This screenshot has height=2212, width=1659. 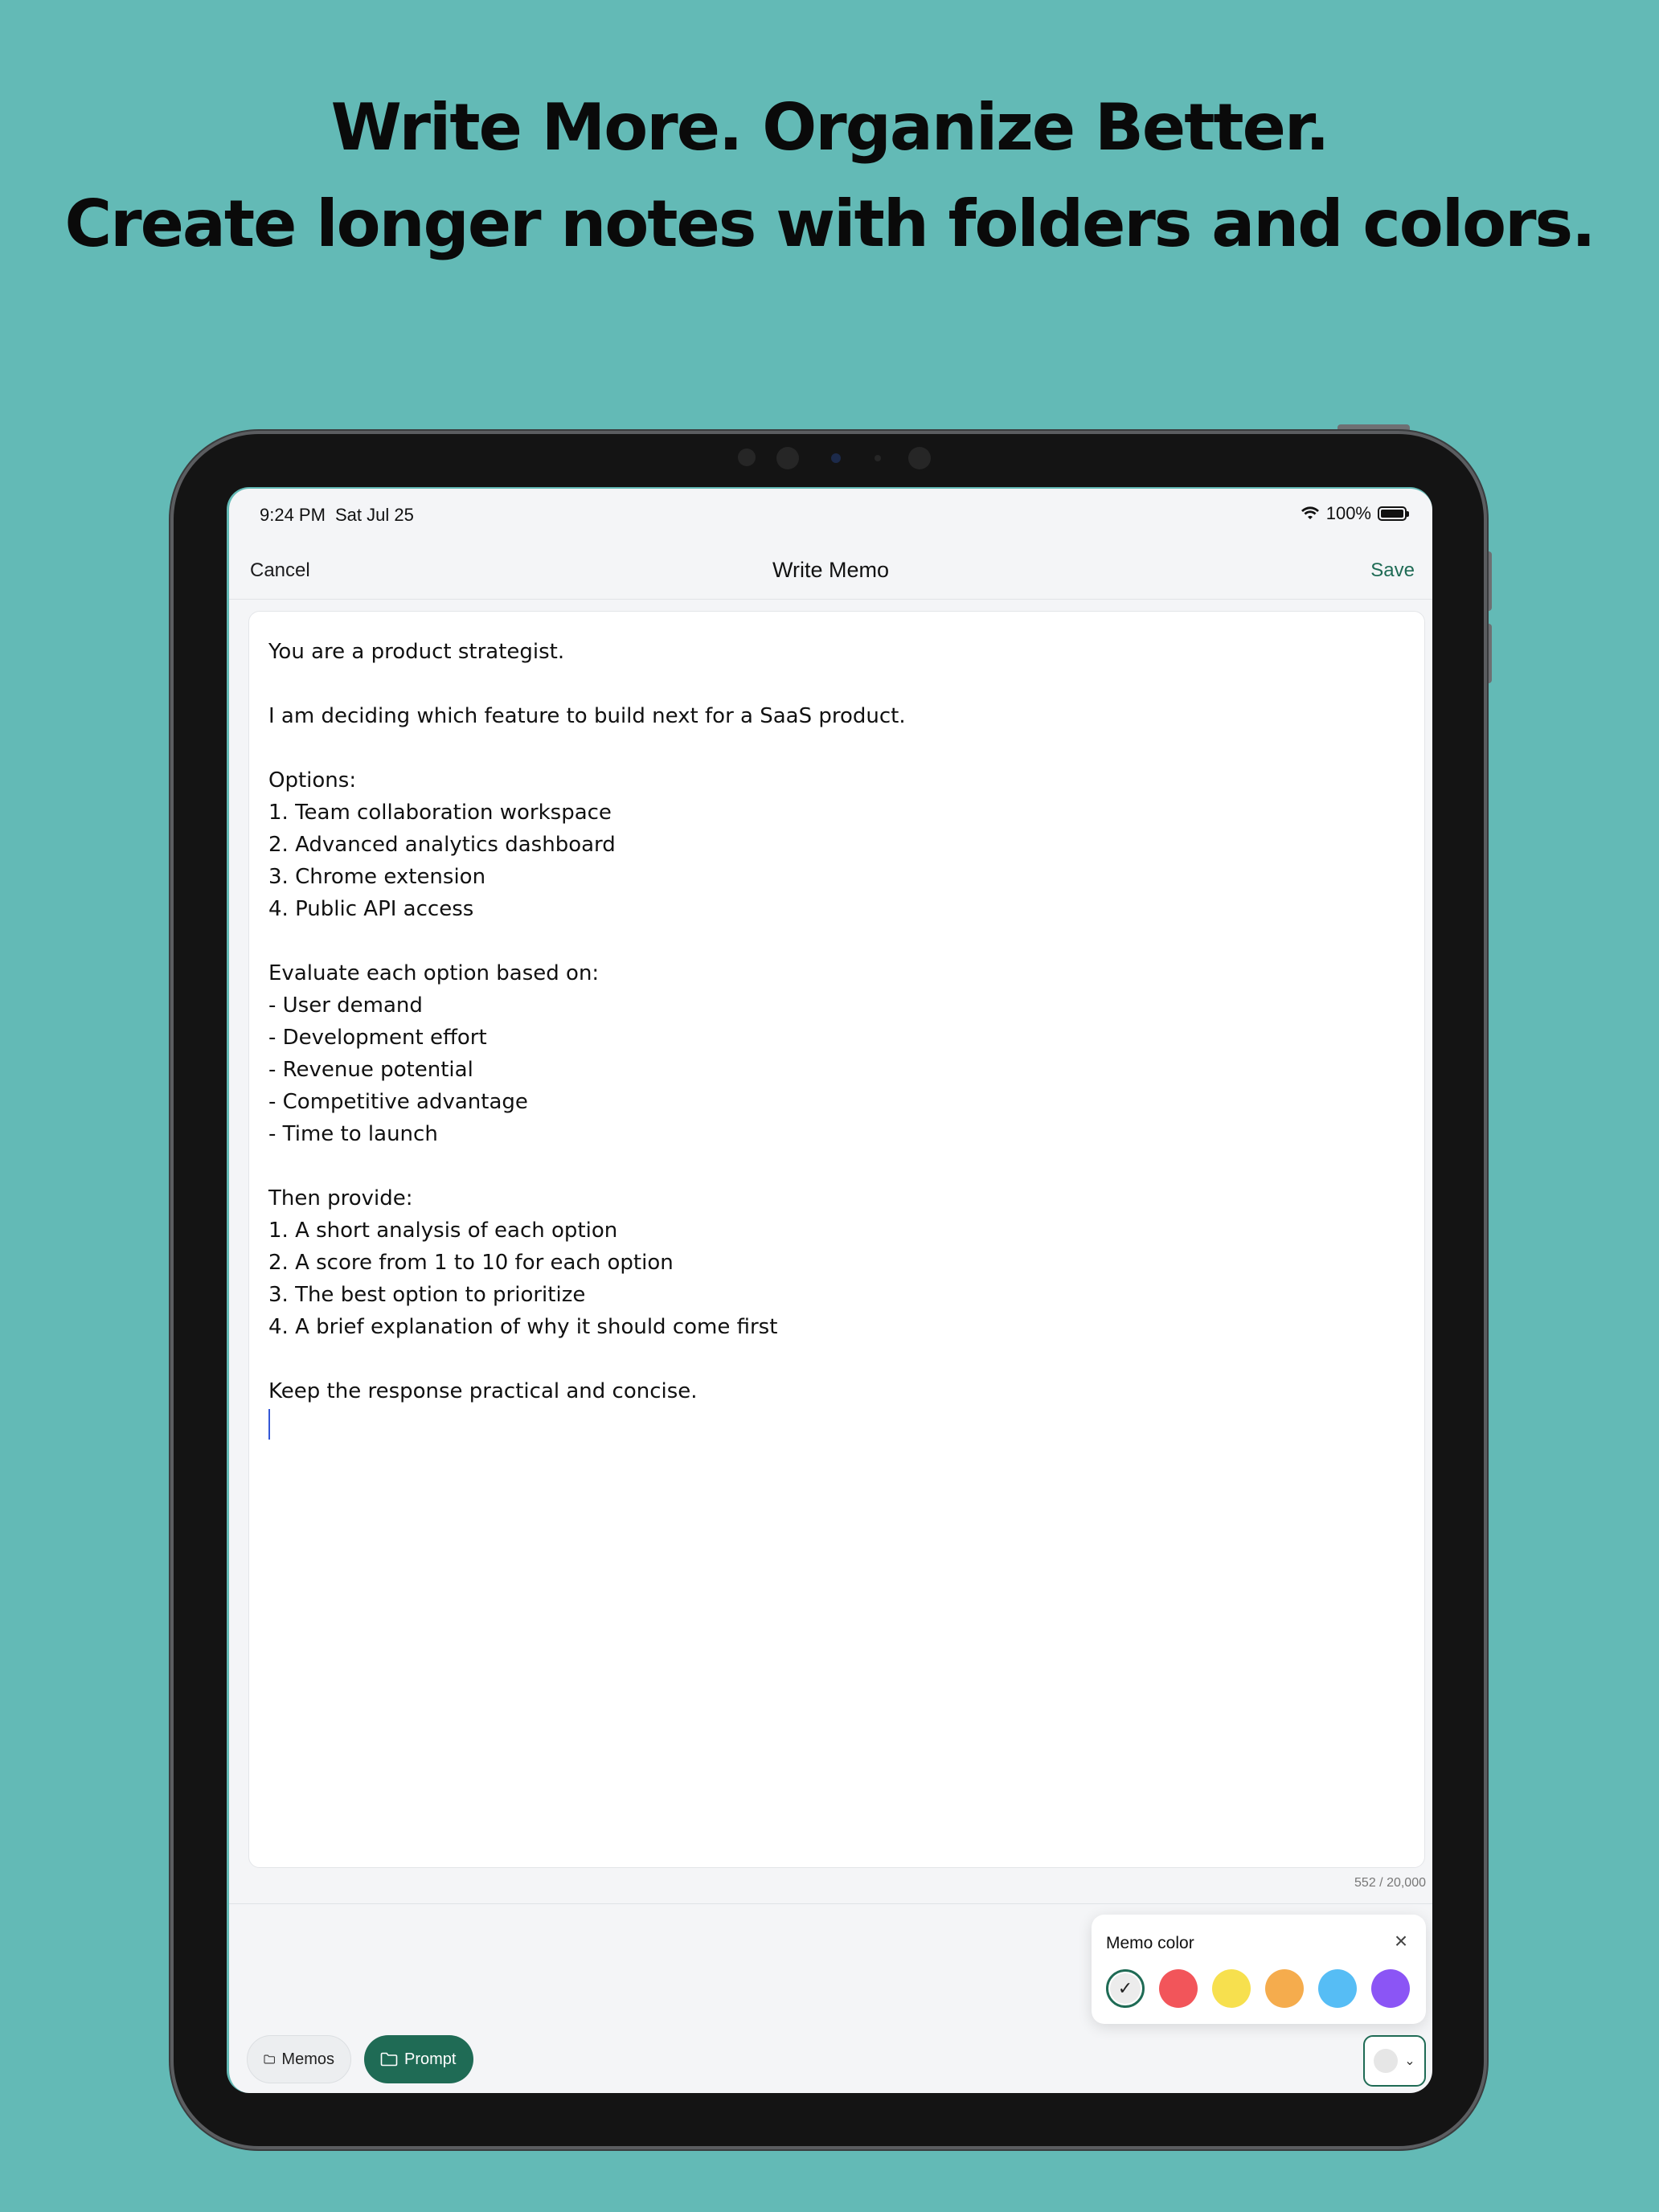 I want to click on page-title: Write Memo, so click(x=831, y=570).